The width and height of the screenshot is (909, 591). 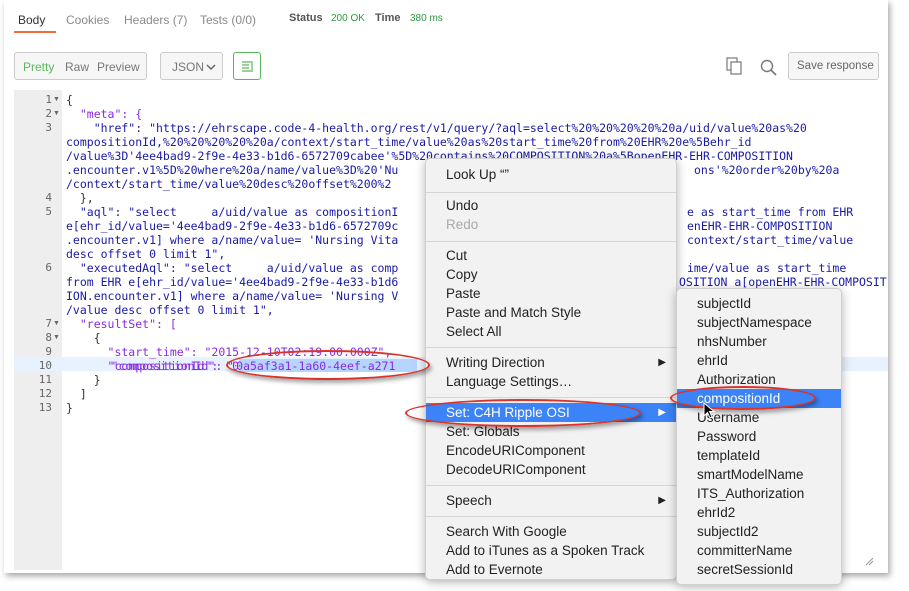 I want to click on submenu-item: Username, so click(x=759, y=417).